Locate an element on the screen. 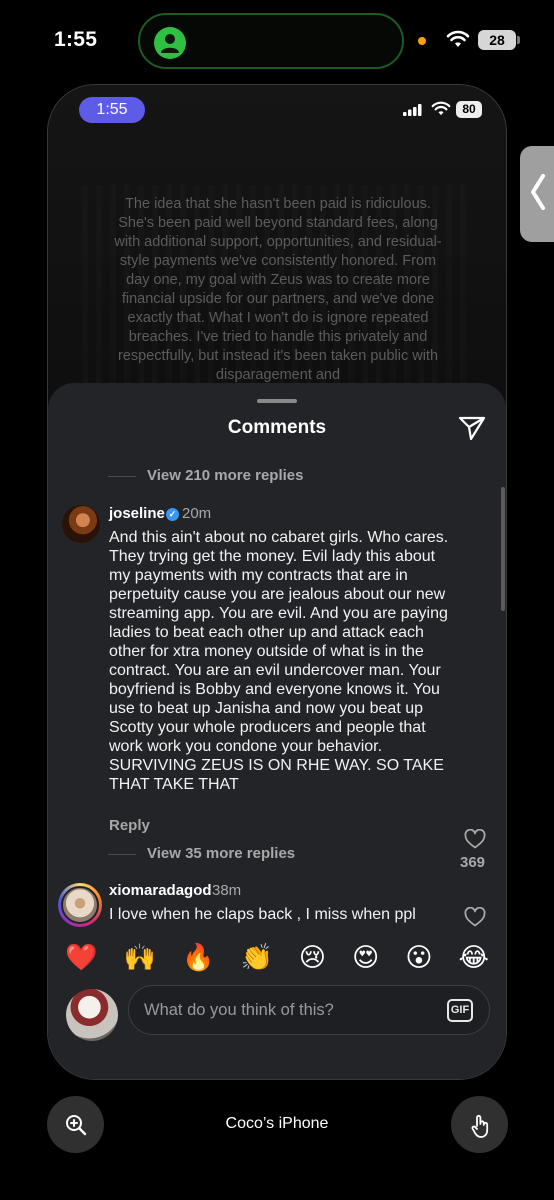  emoji-reaction-bar: ❤️ 🙌 🔥 👏 😢 😍 😮 😂 is located at coordinates (277, 958).